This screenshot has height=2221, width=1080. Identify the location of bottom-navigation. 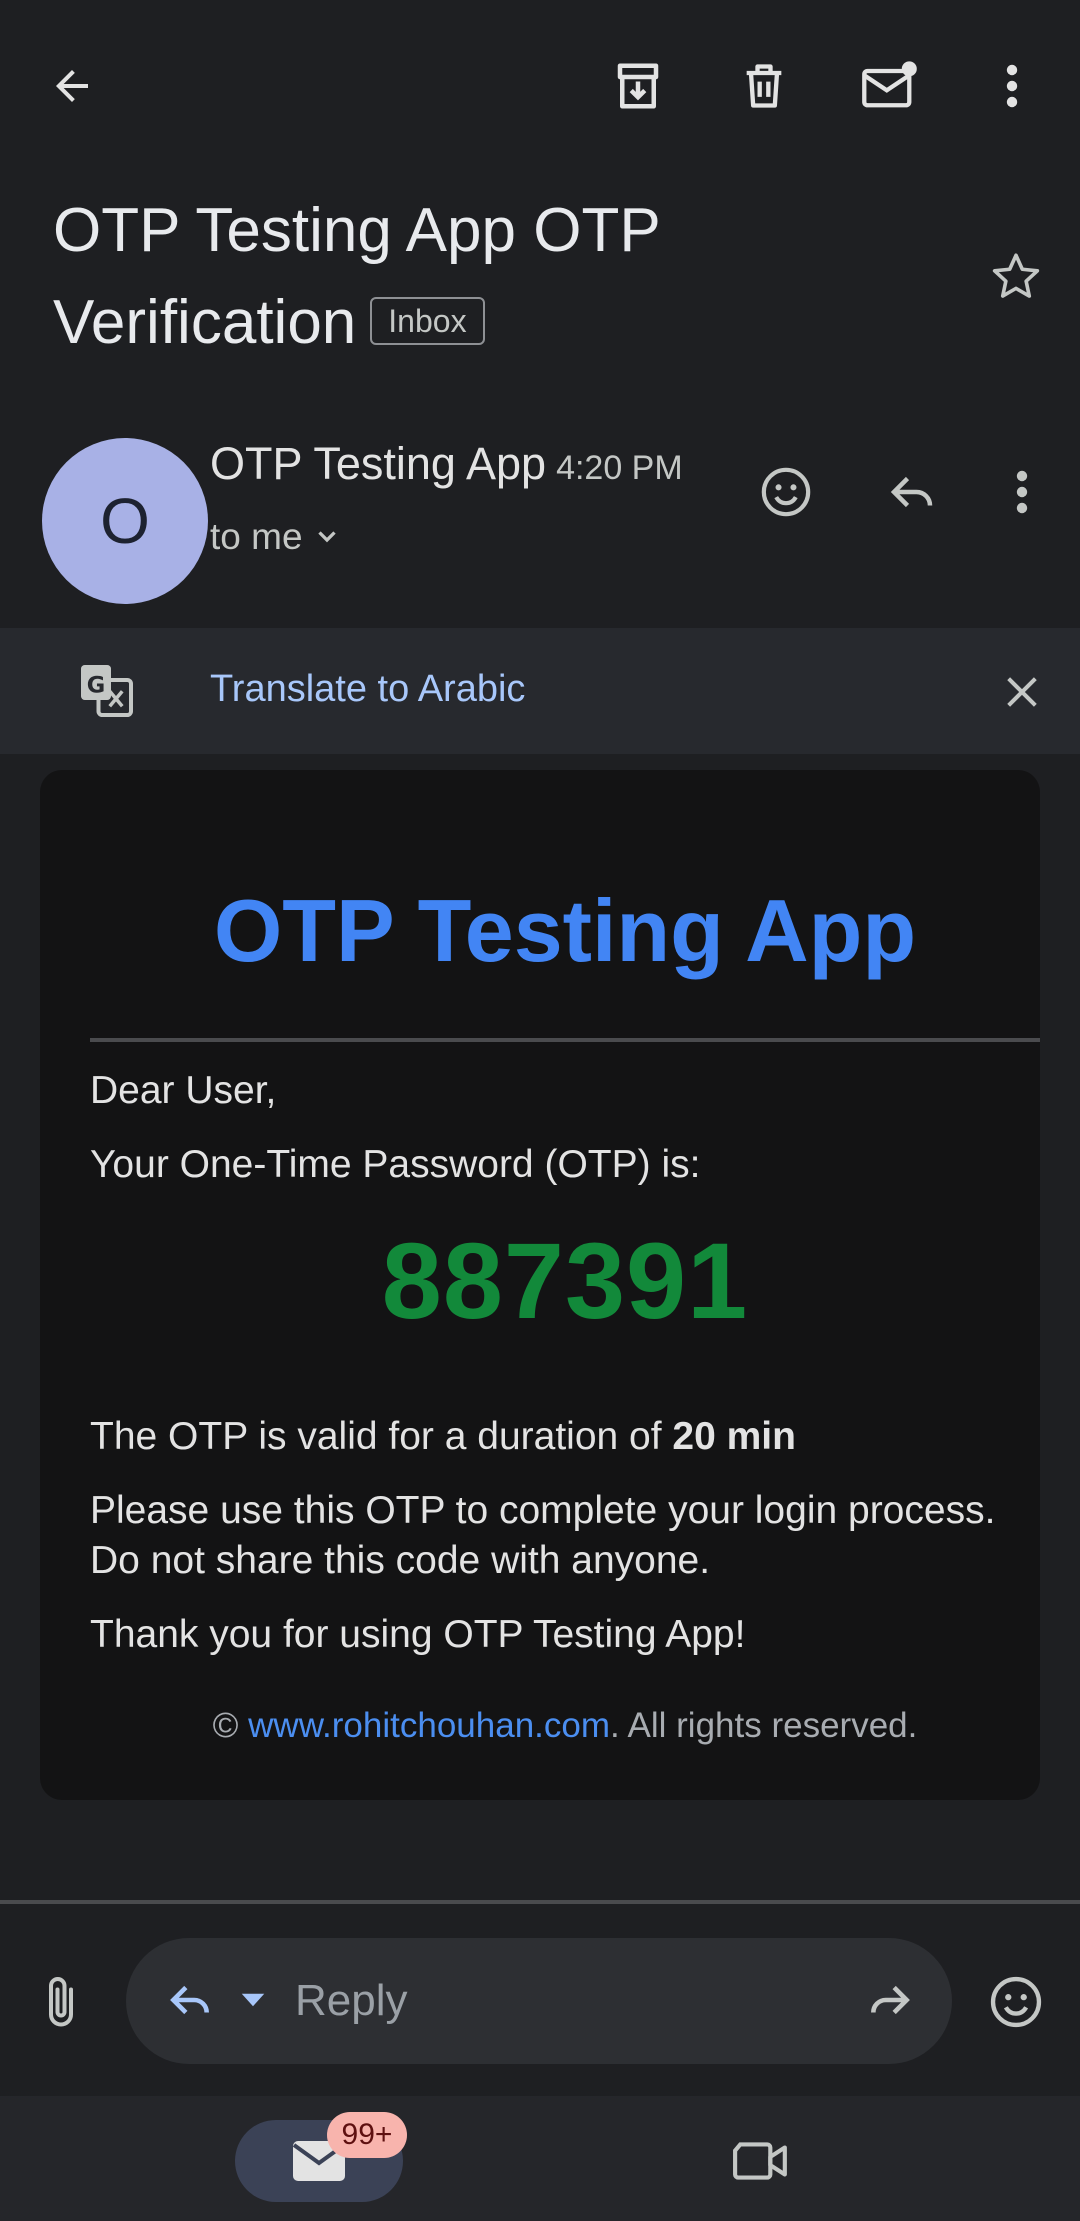
(540, 2158).